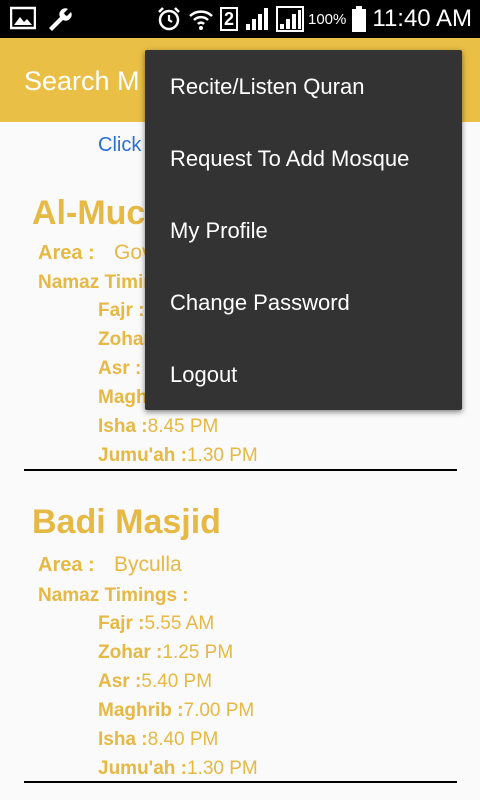 The image size is (480, 800). I want to click on app-title: Search M, so click(82, 81).